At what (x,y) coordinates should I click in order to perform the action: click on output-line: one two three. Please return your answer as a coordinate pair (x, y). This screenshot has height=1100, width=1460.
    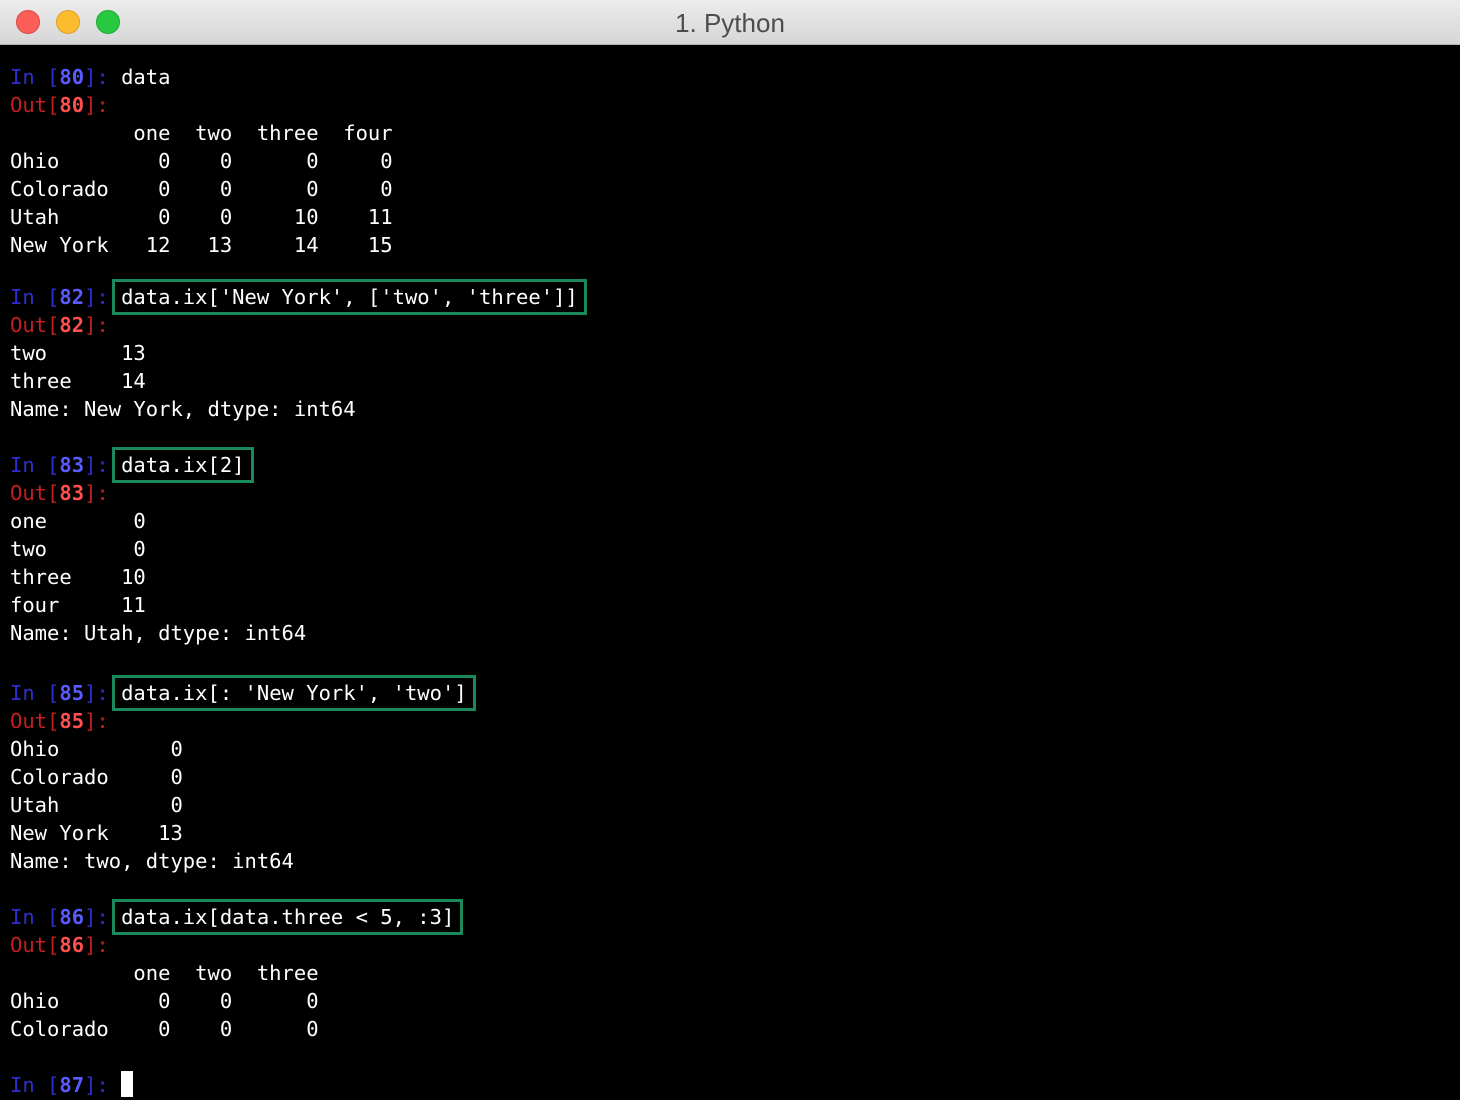
    Looking at the image, I should click on (164, 973).